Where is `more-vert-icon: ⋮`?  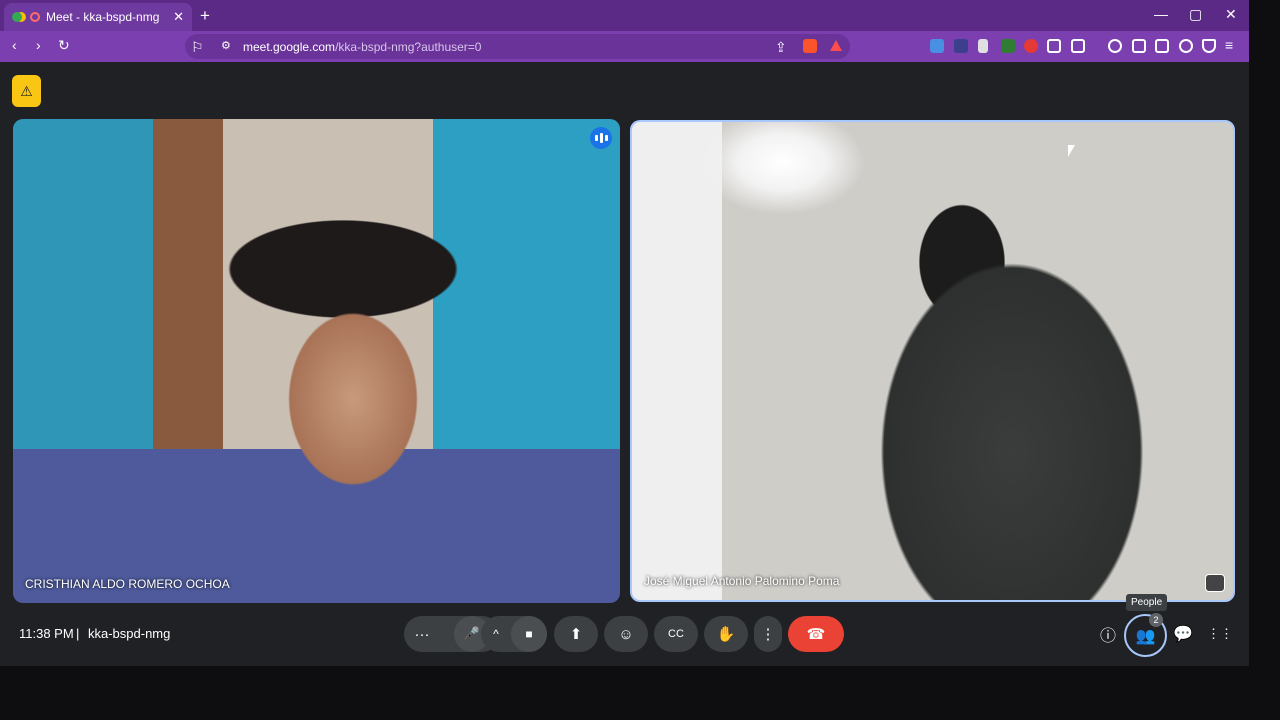 more-vert-icon: ⋮ is located at coordinates (768, 634).